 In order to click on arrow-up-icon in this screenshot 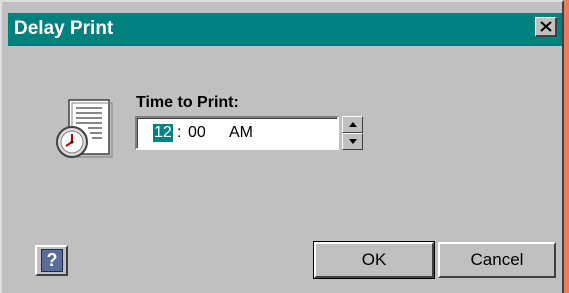, I will do `click(353, 124)`.